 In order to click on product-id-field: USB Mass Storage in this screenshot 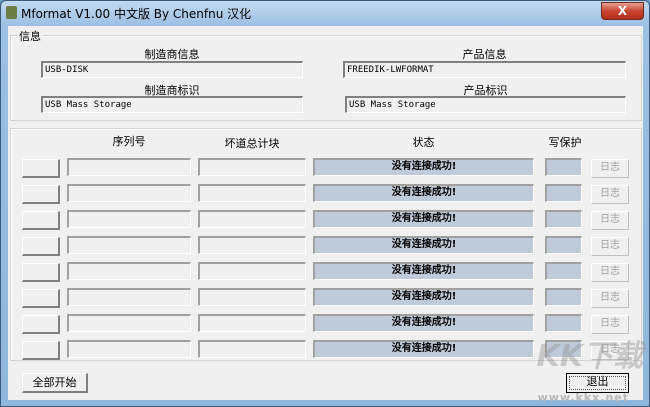, I will do `click(485, 104)`.